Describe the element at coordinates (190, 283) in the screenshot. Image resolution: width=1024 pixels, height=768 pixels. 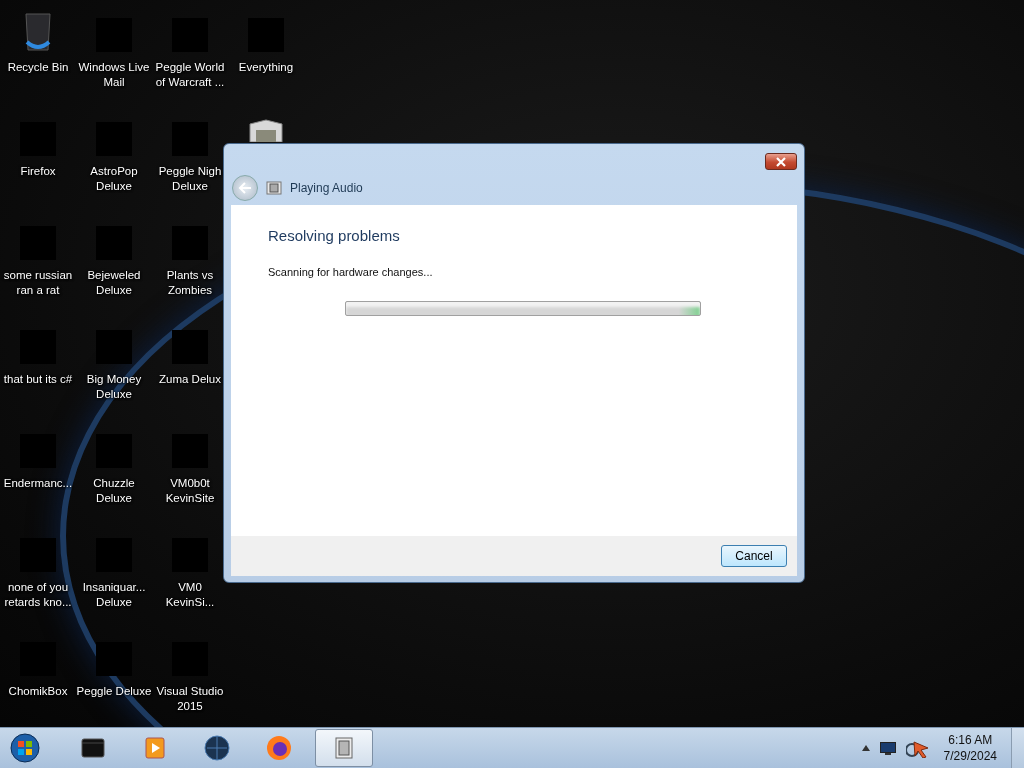
I see `desktop-icon-label: Plants vs Zombies` at that location.